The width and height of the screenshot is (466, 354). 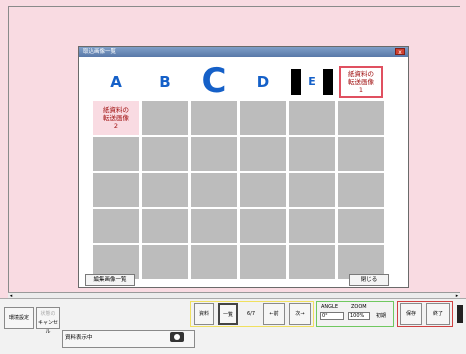 I want to click on thumbnail-1: A, so click(x=116, y=82).